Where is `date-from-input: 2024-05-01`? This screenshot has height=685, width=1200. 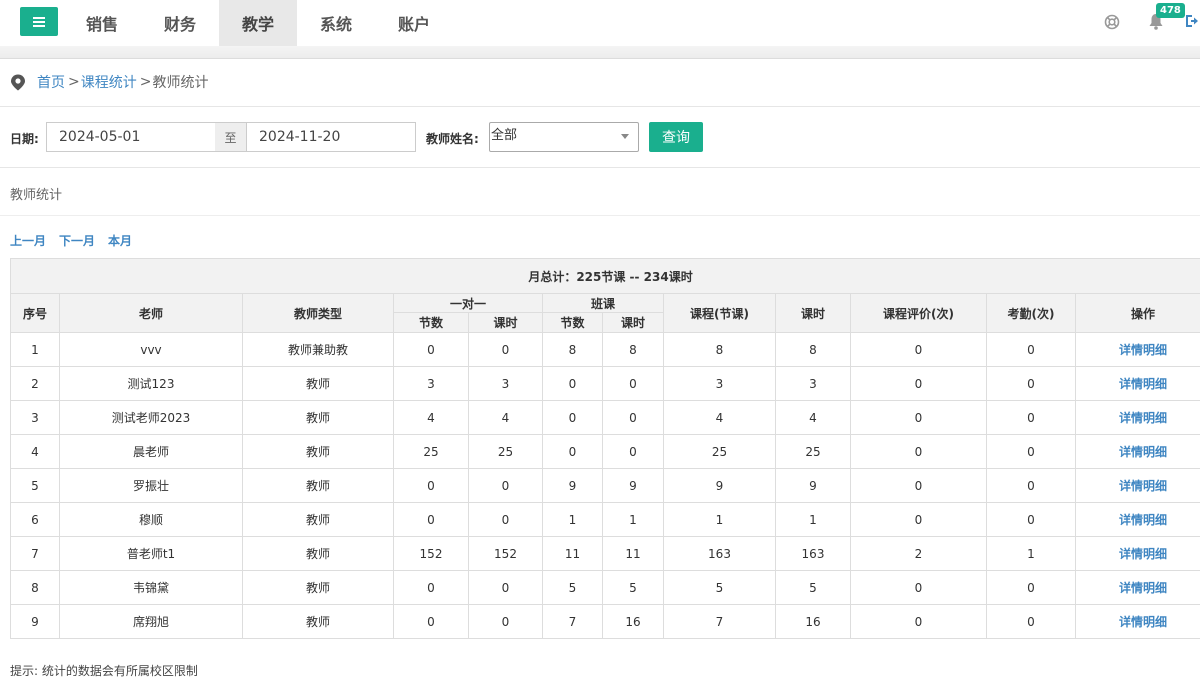 date-from-input: 2024-05-01 is located at coordinates (131, 137).